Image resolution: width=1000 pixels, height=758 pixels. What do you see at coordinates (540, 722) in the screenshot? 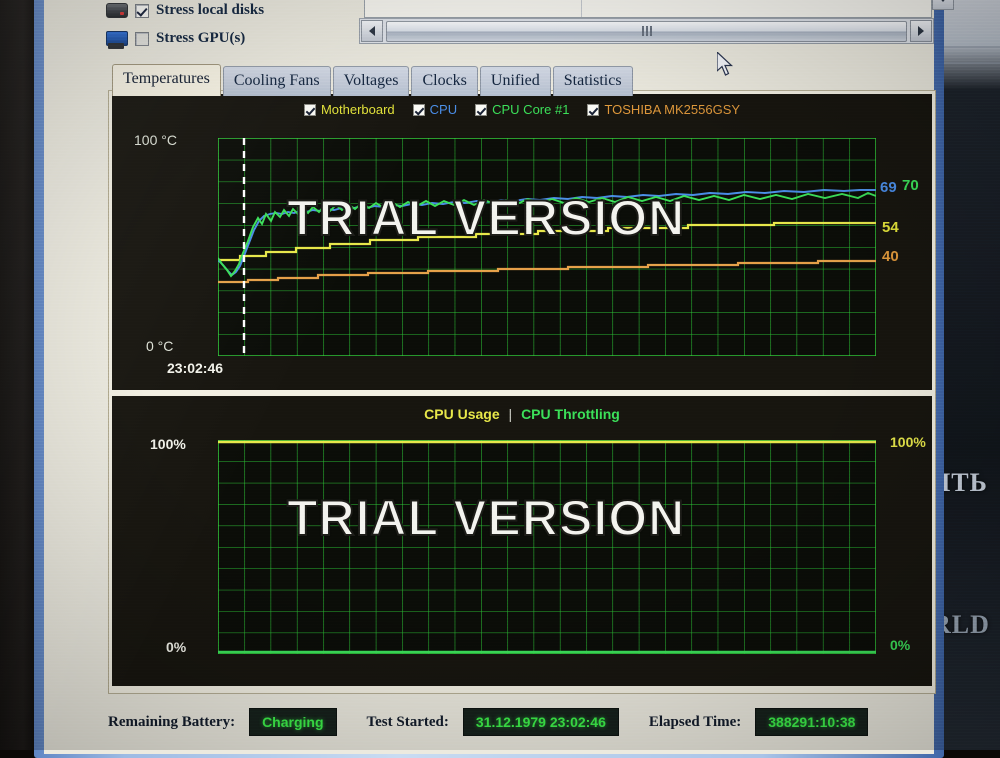
I see `test-started-value: 31.12.1979 23:02:46` at bounding box center [540, 722].